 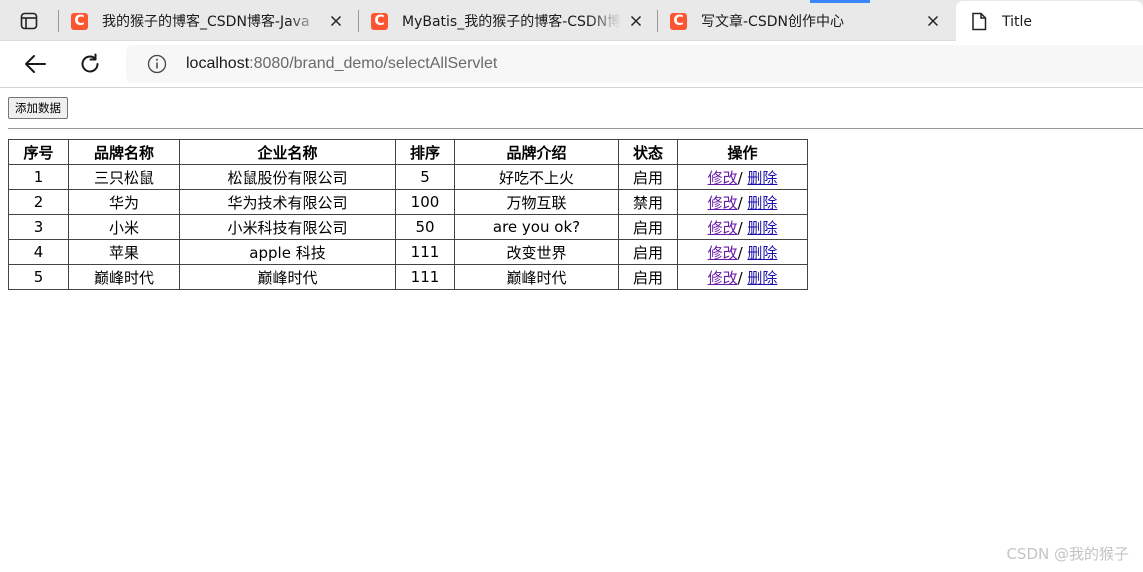 I want to click on table-row: 3 小米 小米科技有限公司 50 are you ok? 启用 修改/ 删除, so click(x=408, y=227).